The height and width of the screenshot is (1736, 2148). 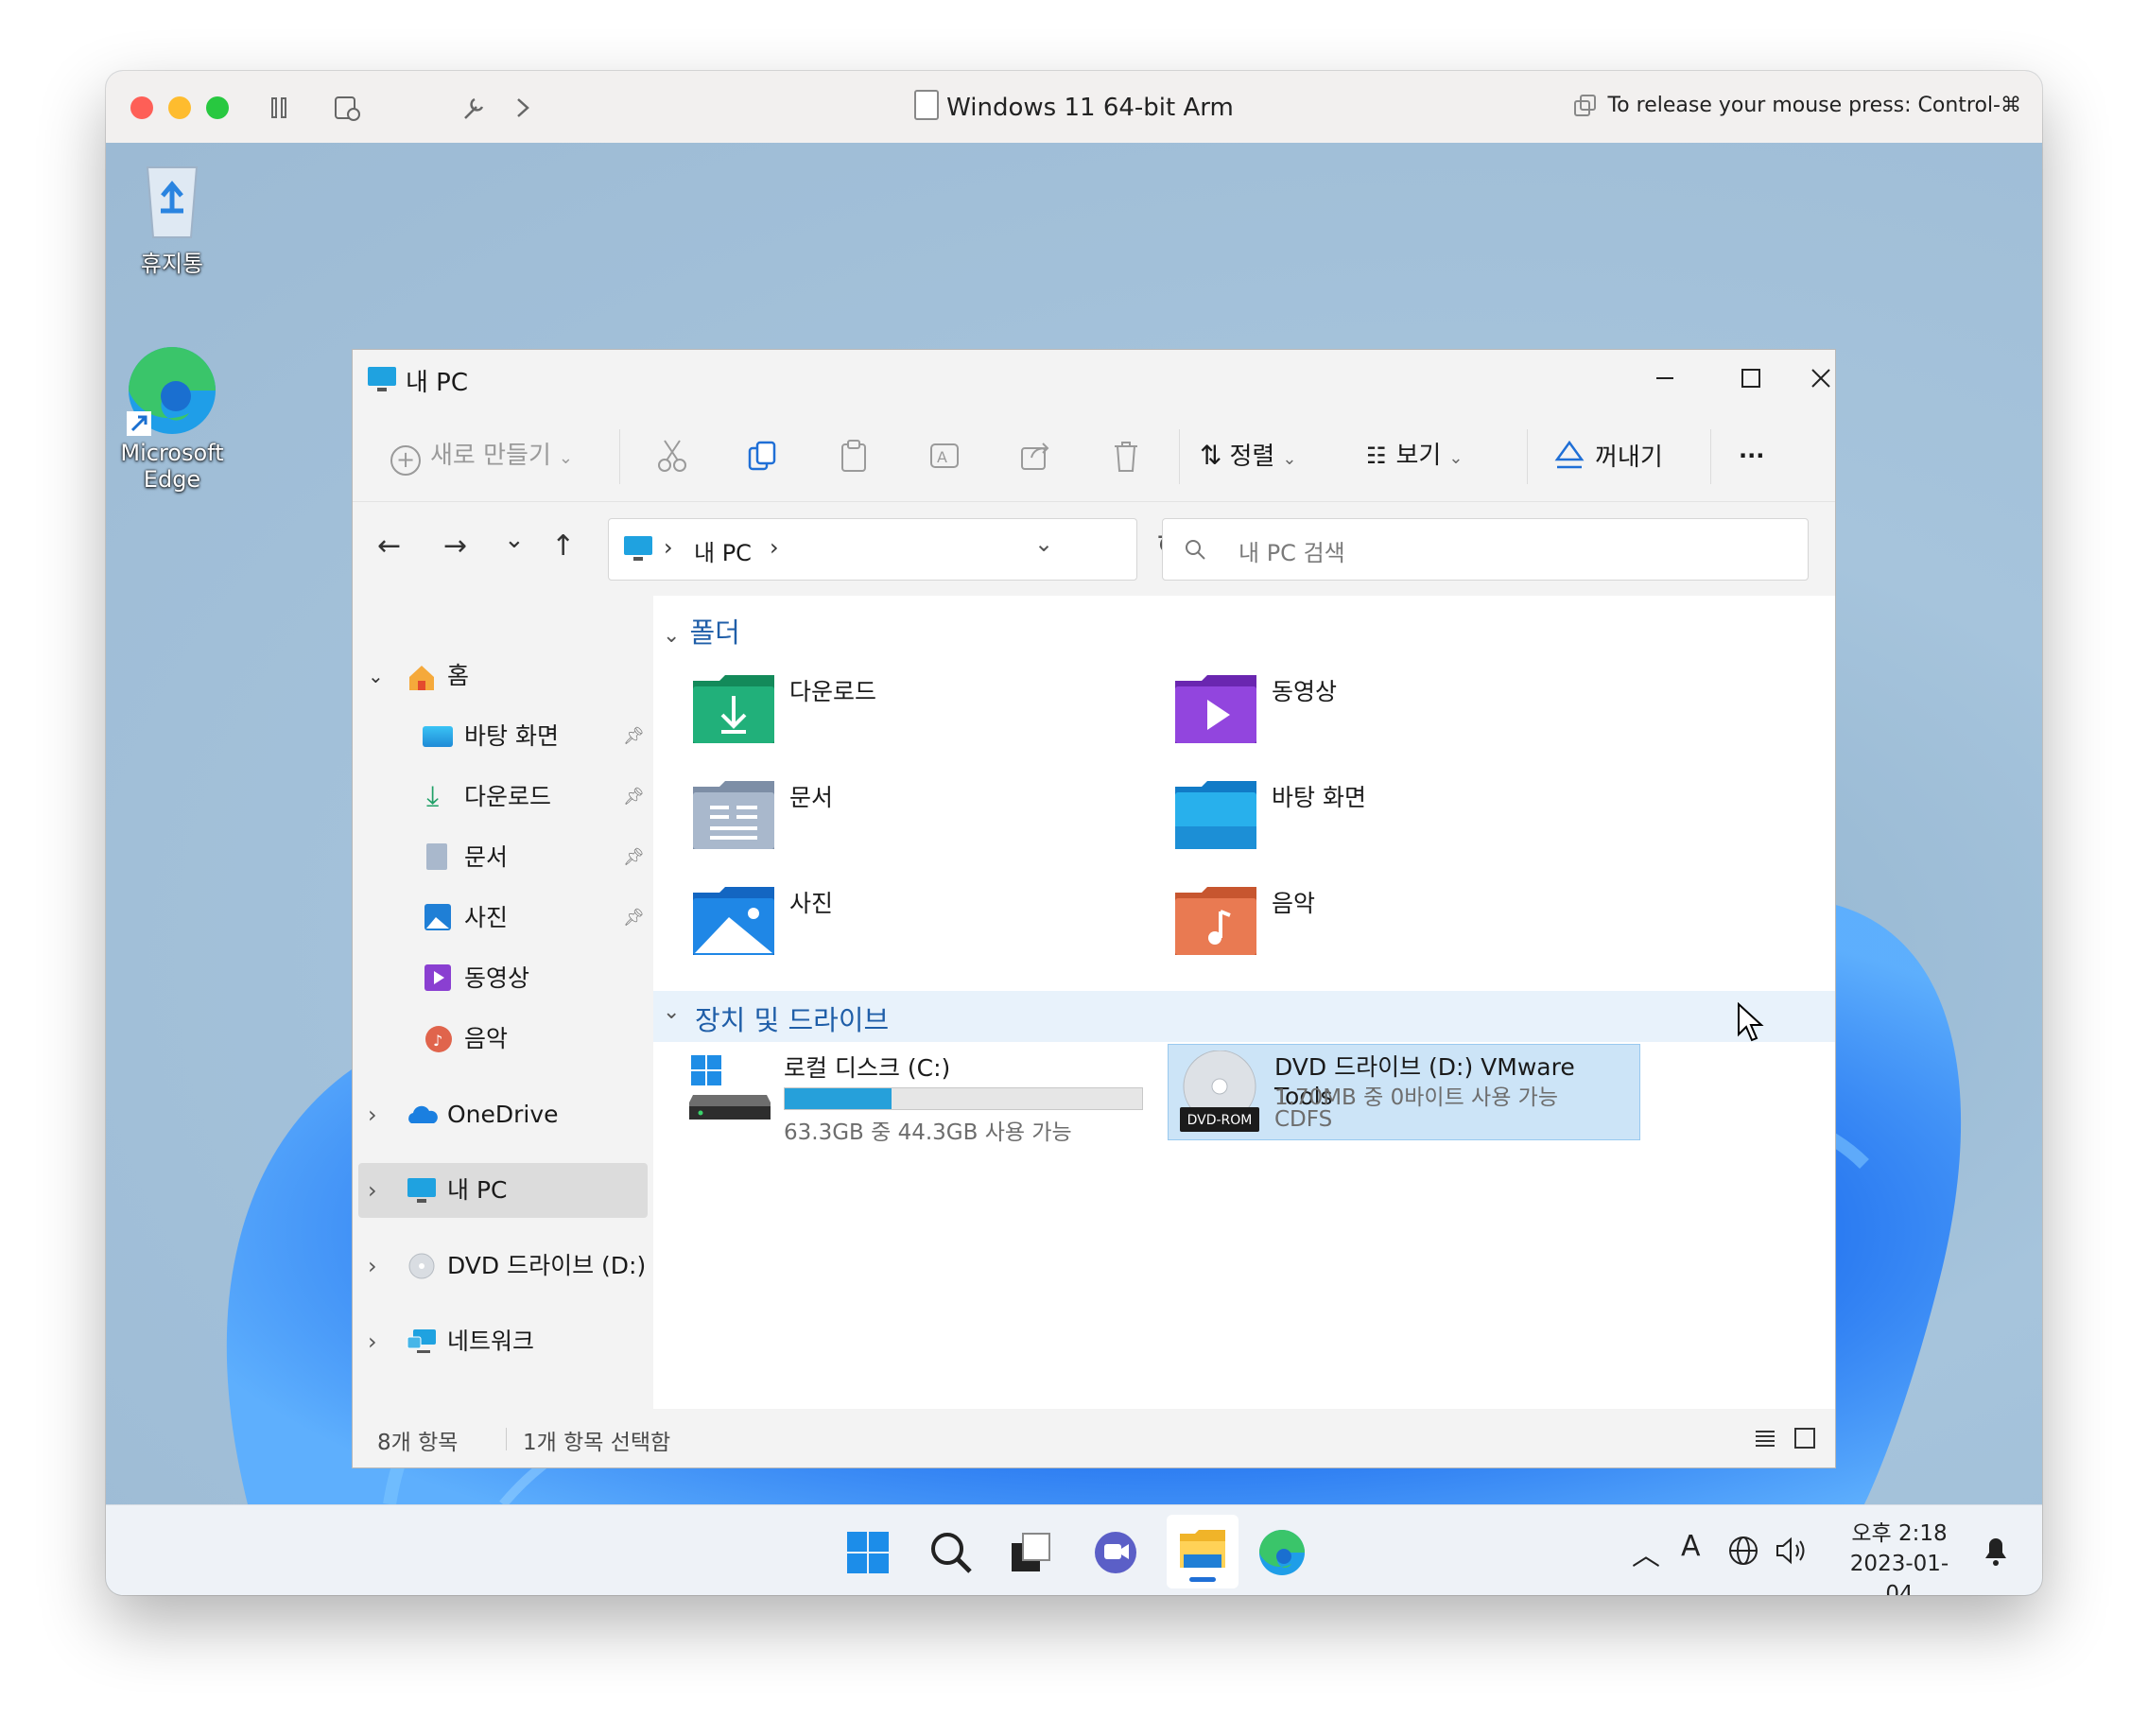 What do you see at coordinates (421, 1190) in the screenshot?
I see `this-pc-icon` at bounding box center [421, 1190].